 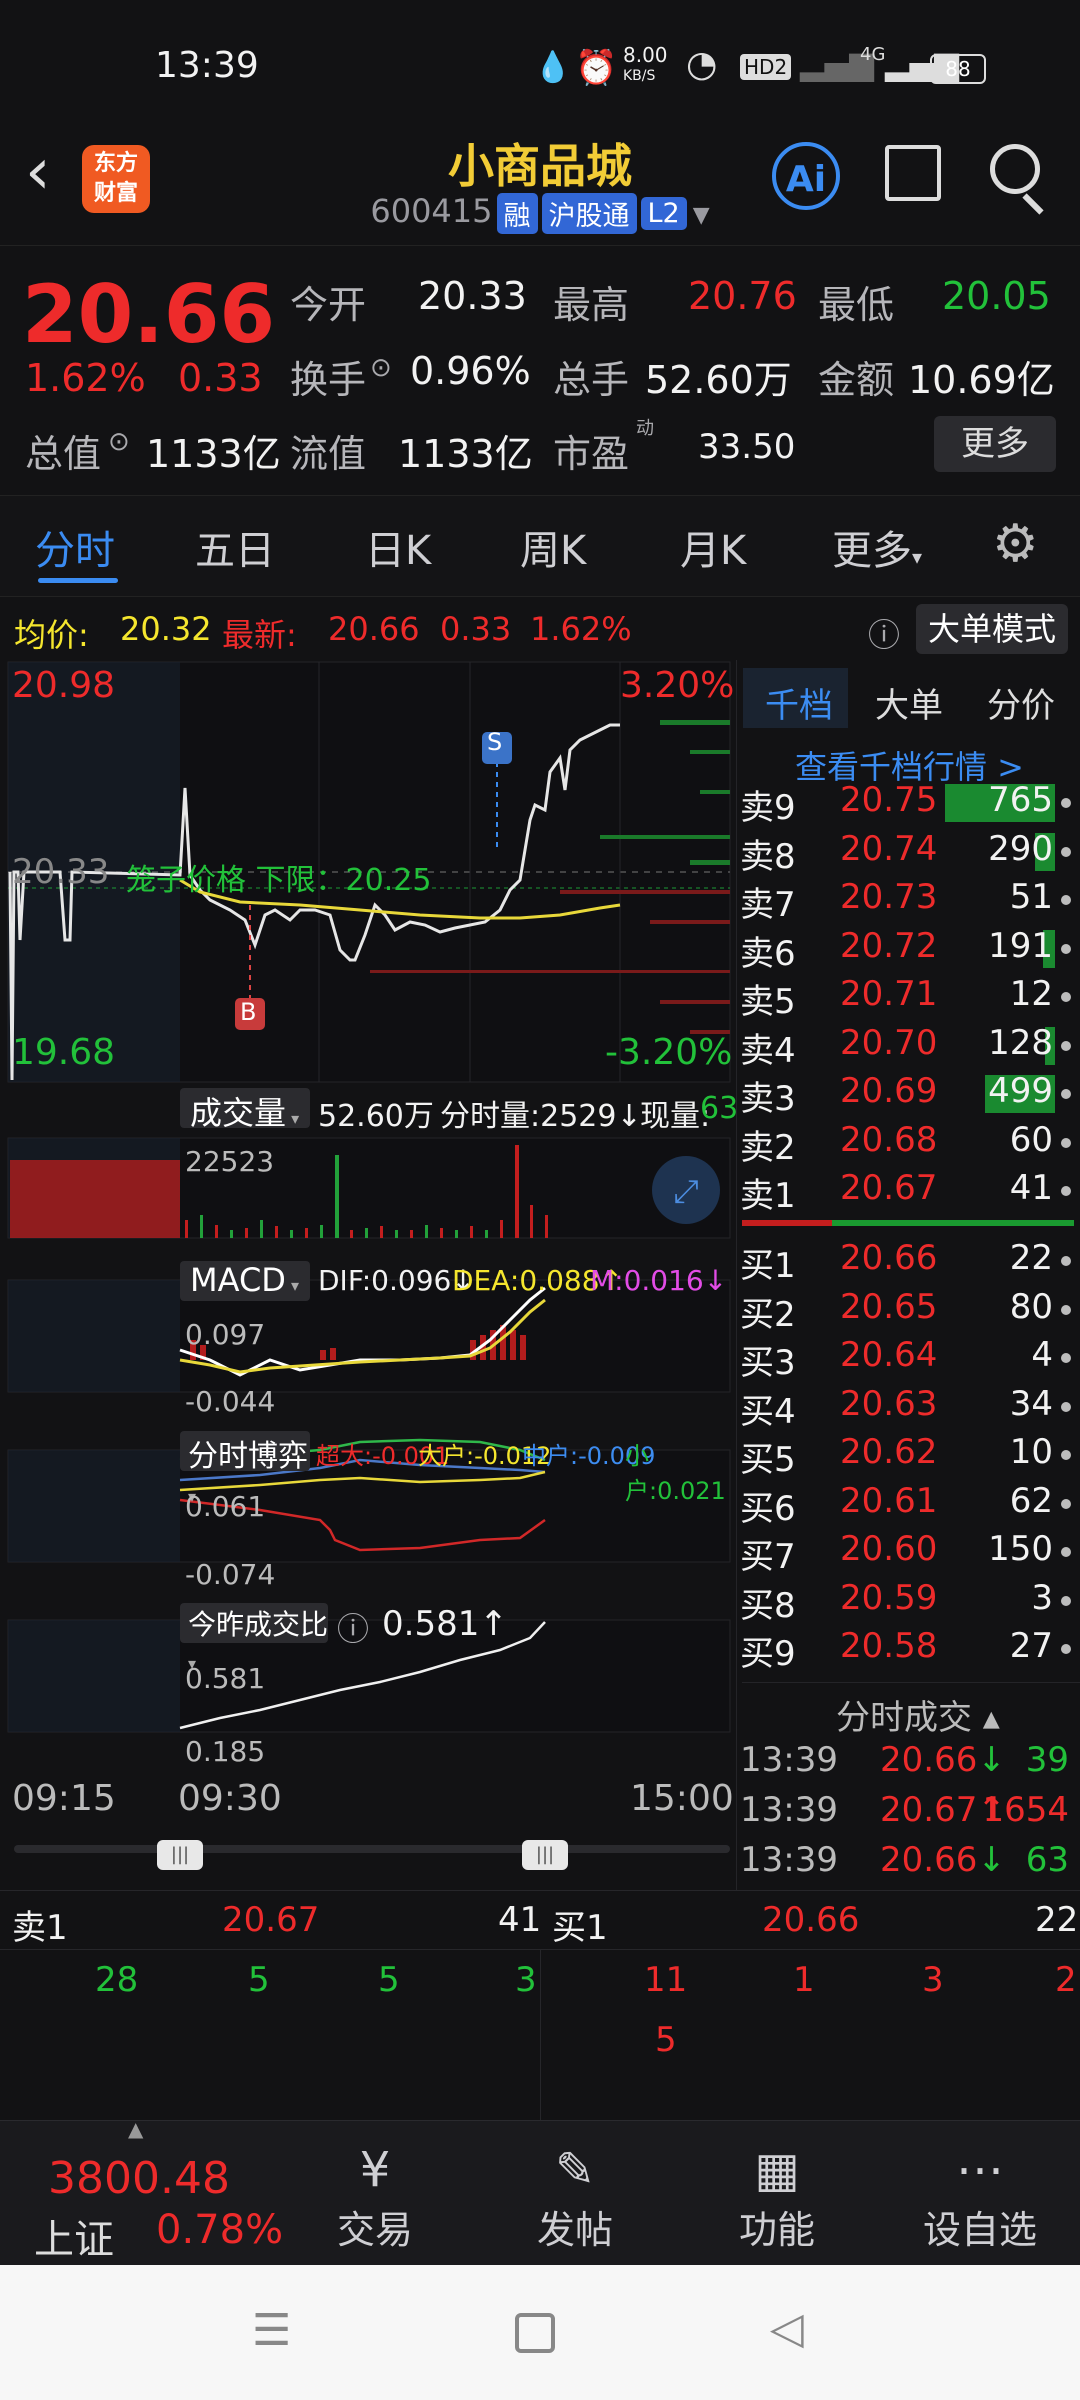 What do you see at coordinates (907, 950) in the screenshot?
I see `ask-row: 卖6 20.72 191` at bounding box center [907, 950].